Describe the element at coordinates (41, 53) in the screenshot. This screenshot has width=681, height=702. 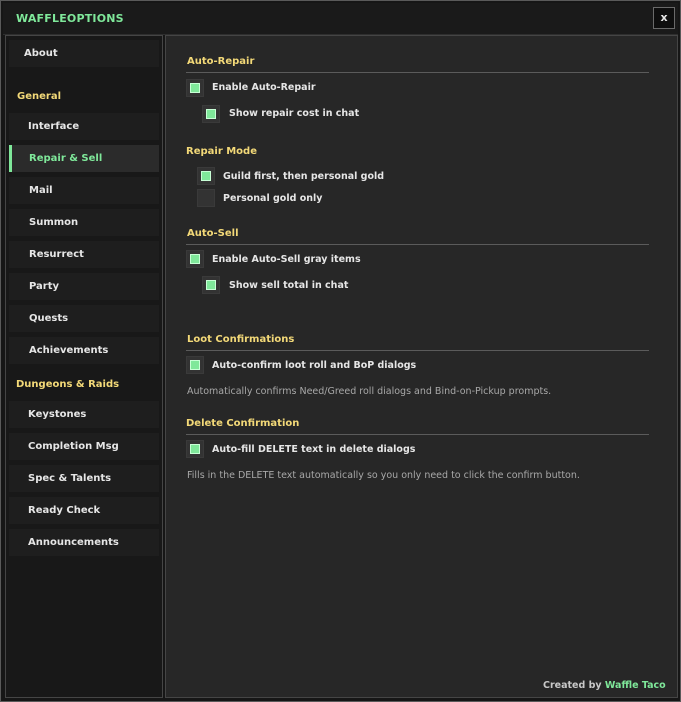
I see `sidebar-item-label: About` at that location.